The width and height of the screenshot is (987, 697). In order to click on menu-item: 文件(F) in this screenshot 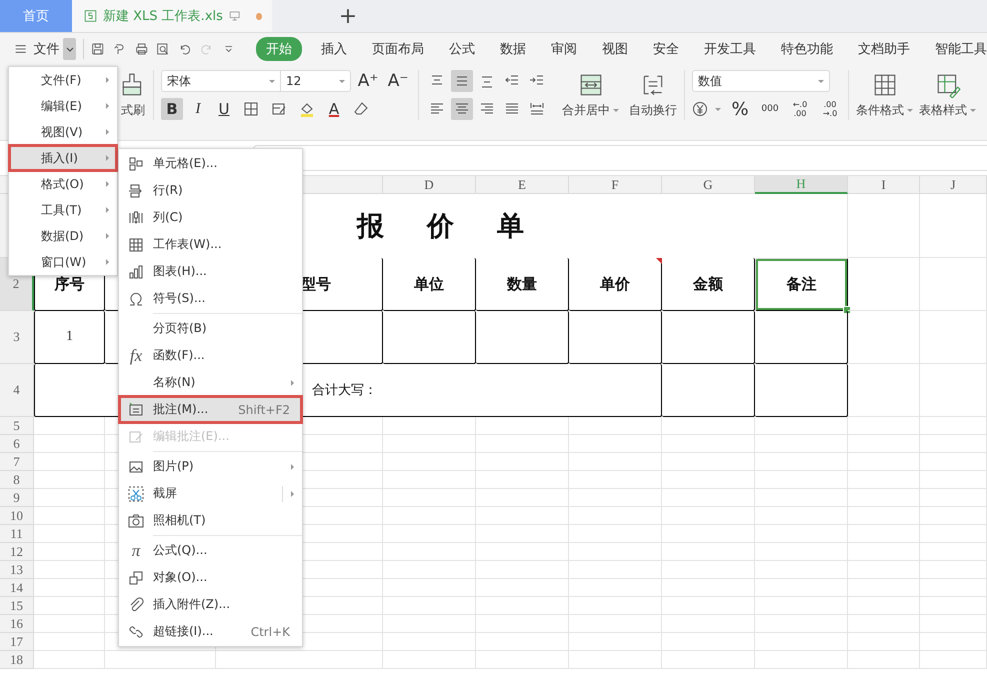, I will do `click(63, 80)`.